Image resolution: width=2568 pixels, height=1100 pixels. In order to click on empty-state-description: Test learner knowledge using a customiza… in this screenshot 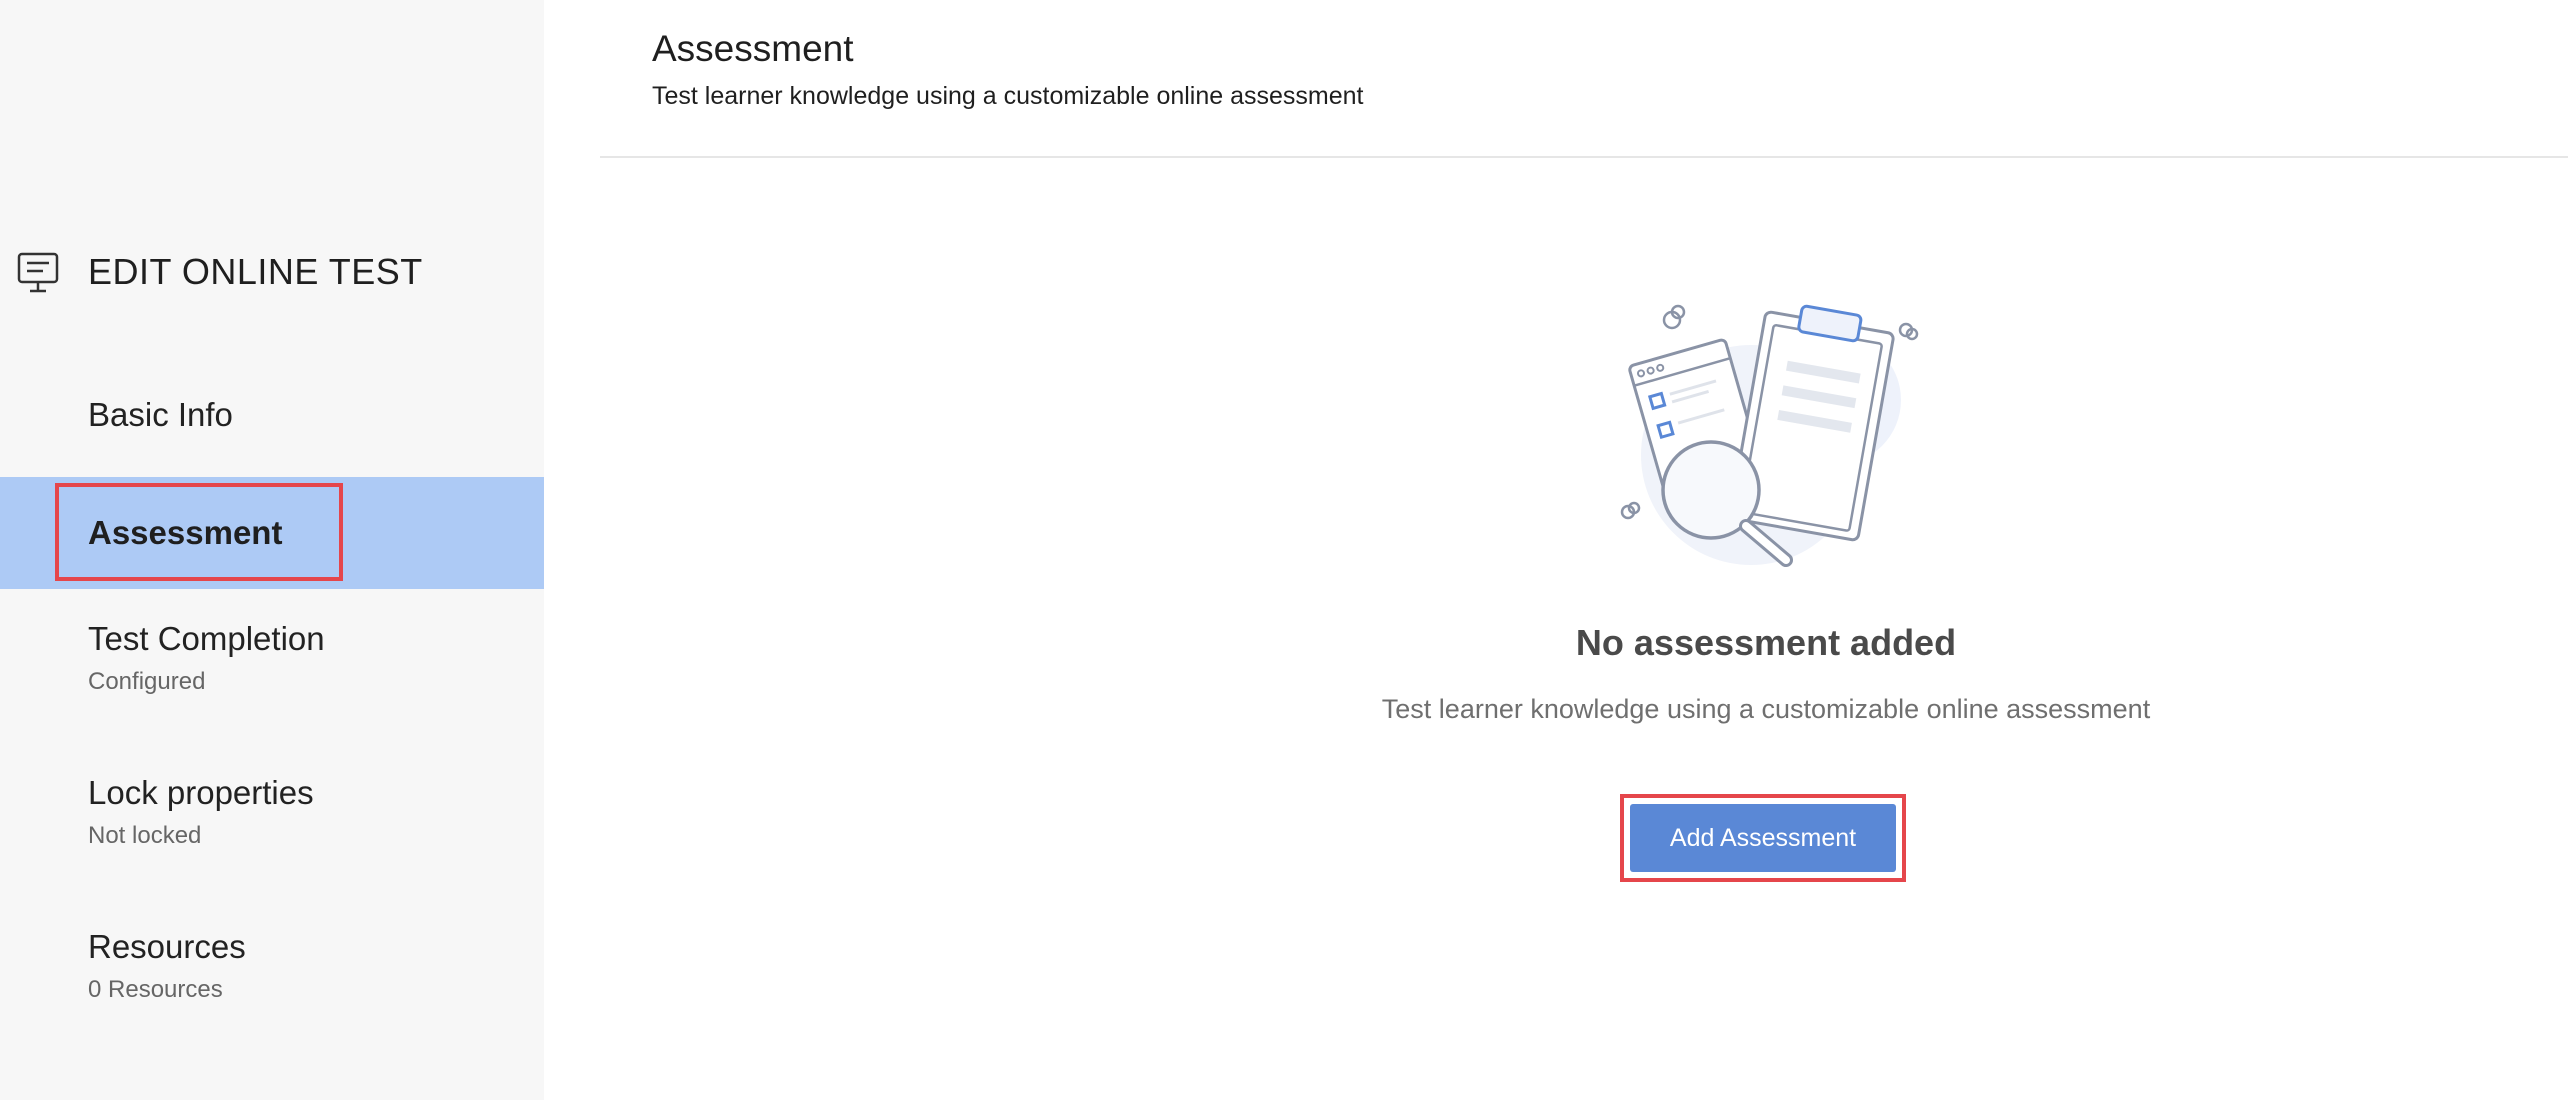, I will do `click(1766, 709)`.